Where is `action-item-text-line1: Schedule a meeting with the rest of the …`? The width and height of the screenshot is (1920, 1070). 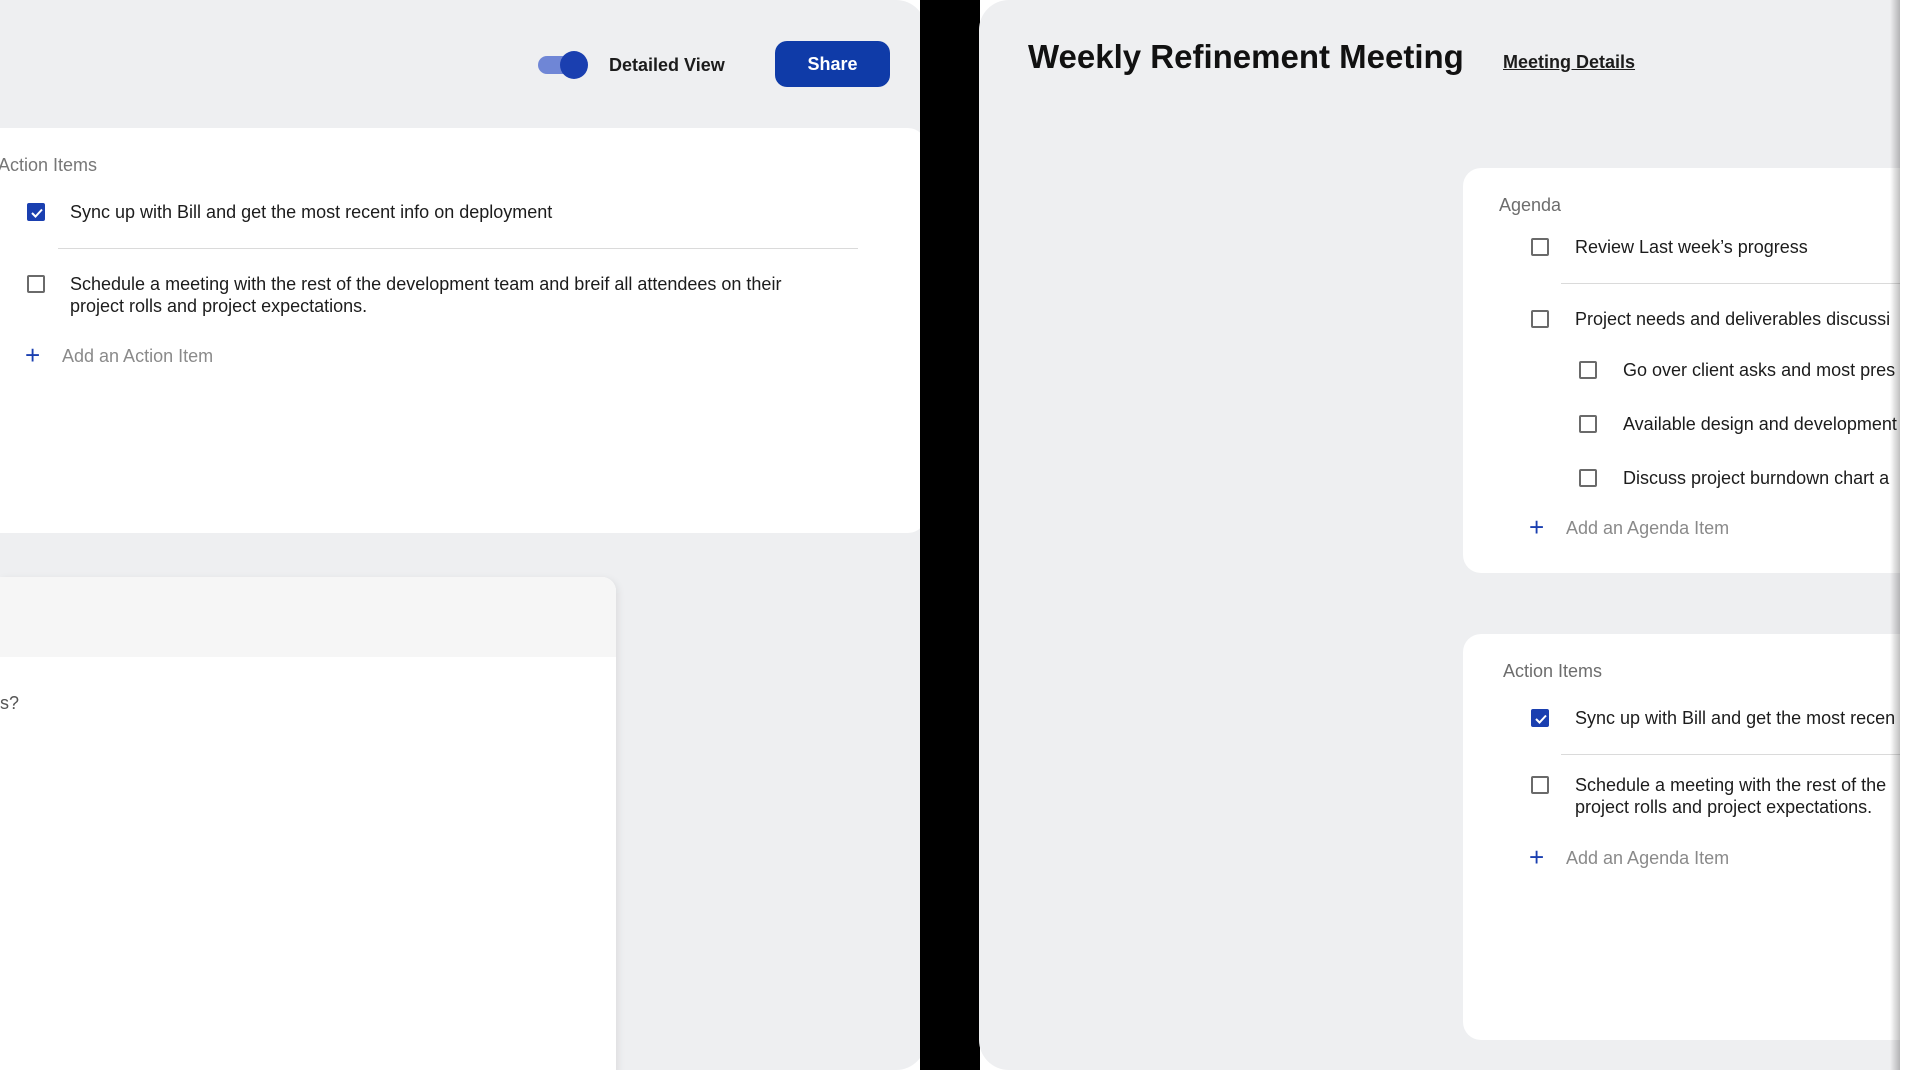 action-item-text-line1: Schedule a meeting with the rest of the … is located at coordinates (426, 284).